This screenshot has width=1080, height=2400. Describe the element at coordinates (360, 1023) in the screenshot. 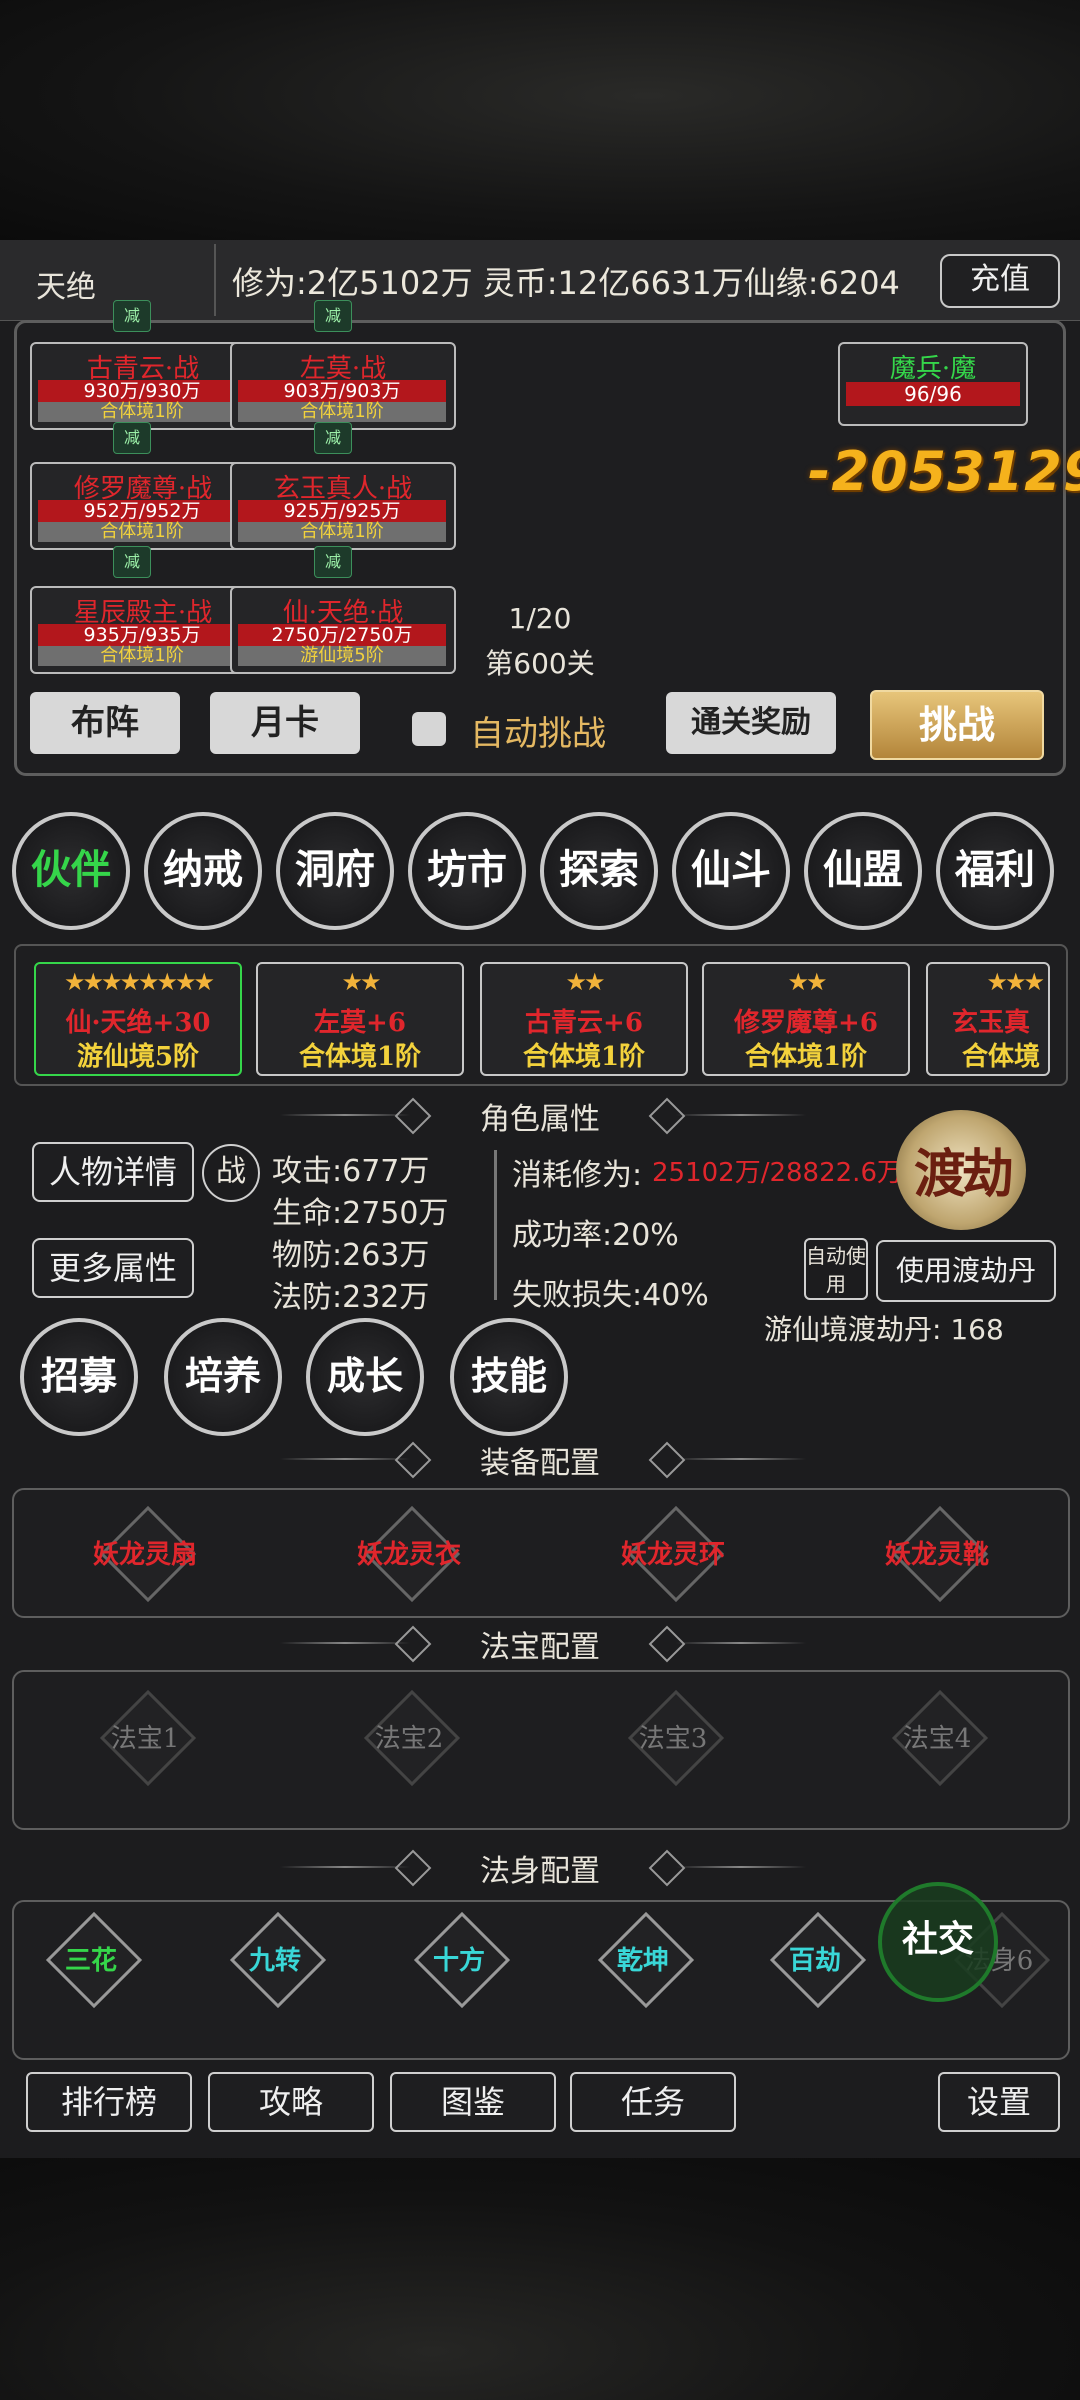

I see `partner-name: 左莫+6` at that location.